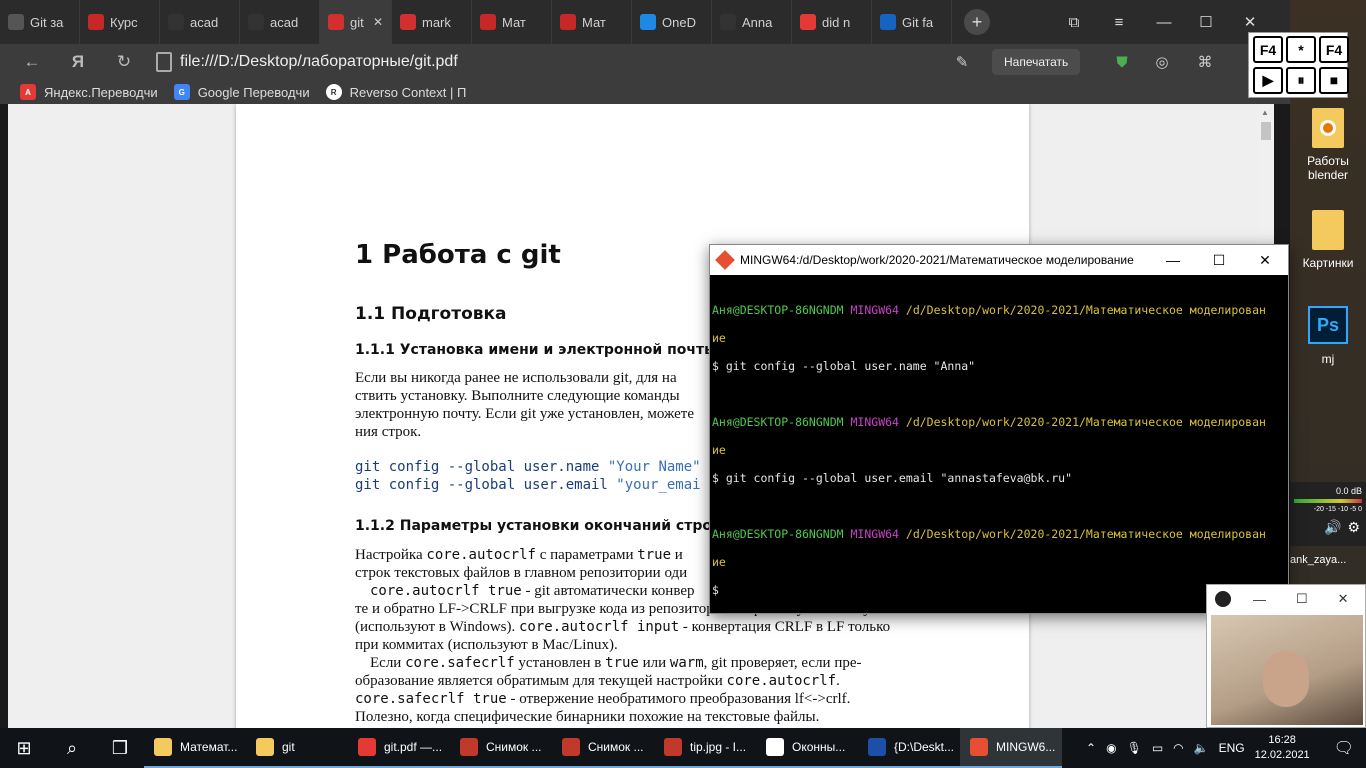 This screenshot has height=768, width=1366. I want to click on desktop-icon-label: Картинки, so click(1328, 263).